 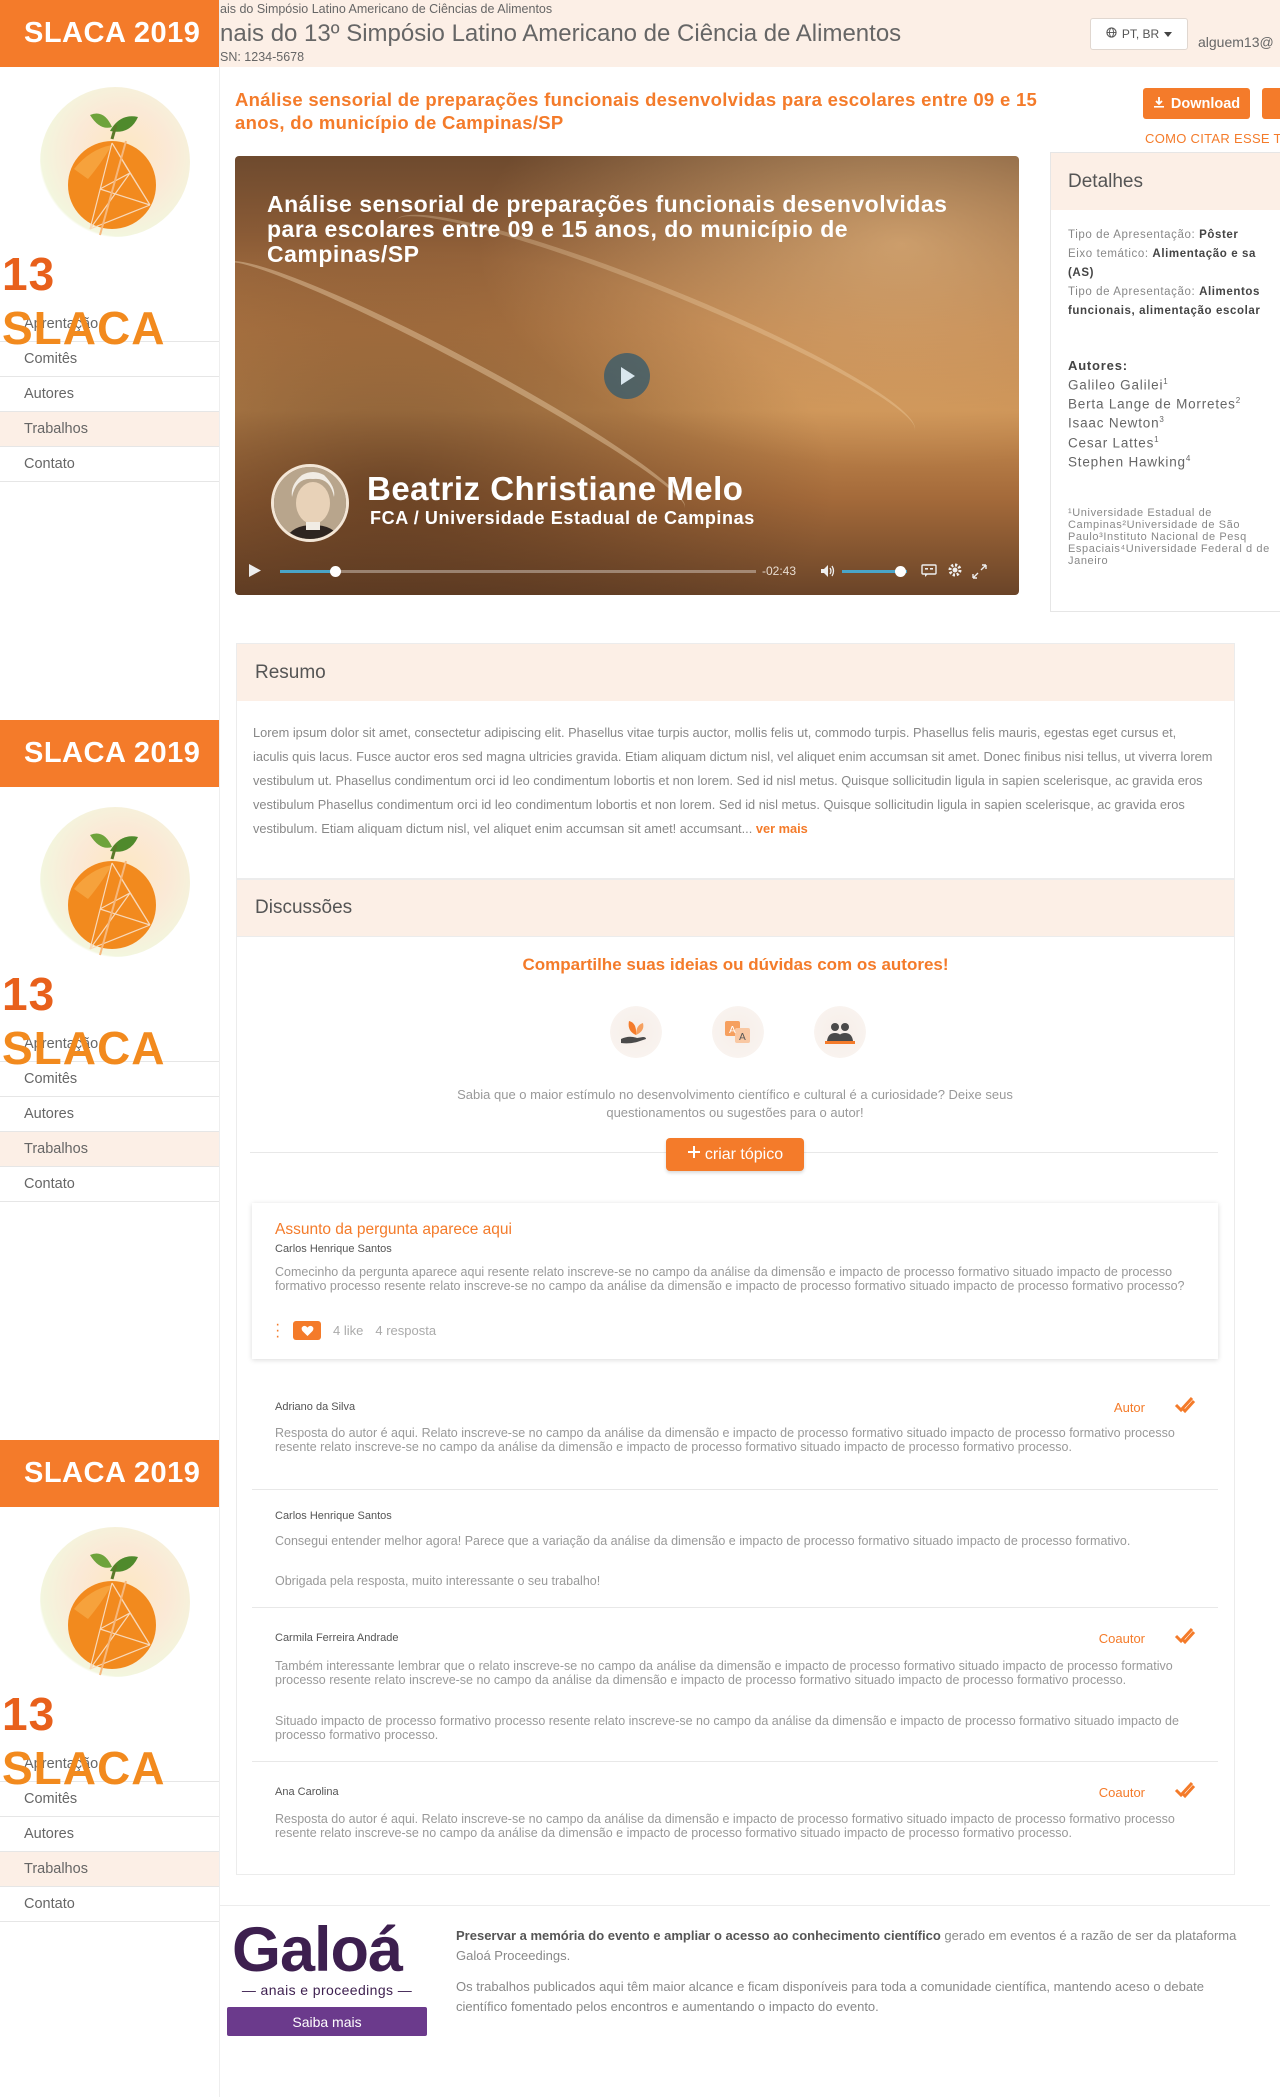 I want to click on user-menu: alguem13@, so click(x=1236, y=42).